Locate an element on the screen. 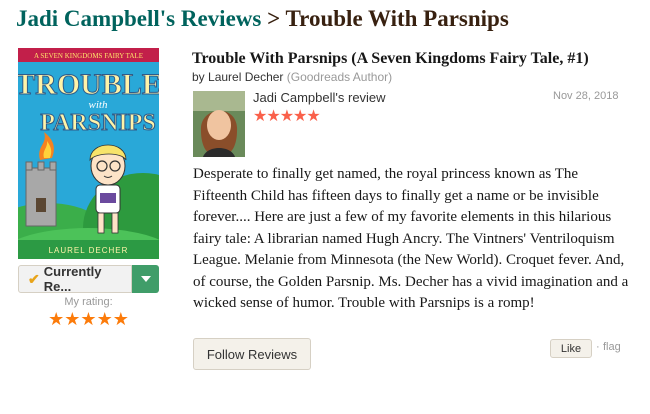  cover-title-line1: TROUBLE is located at coordinates (88, 84).